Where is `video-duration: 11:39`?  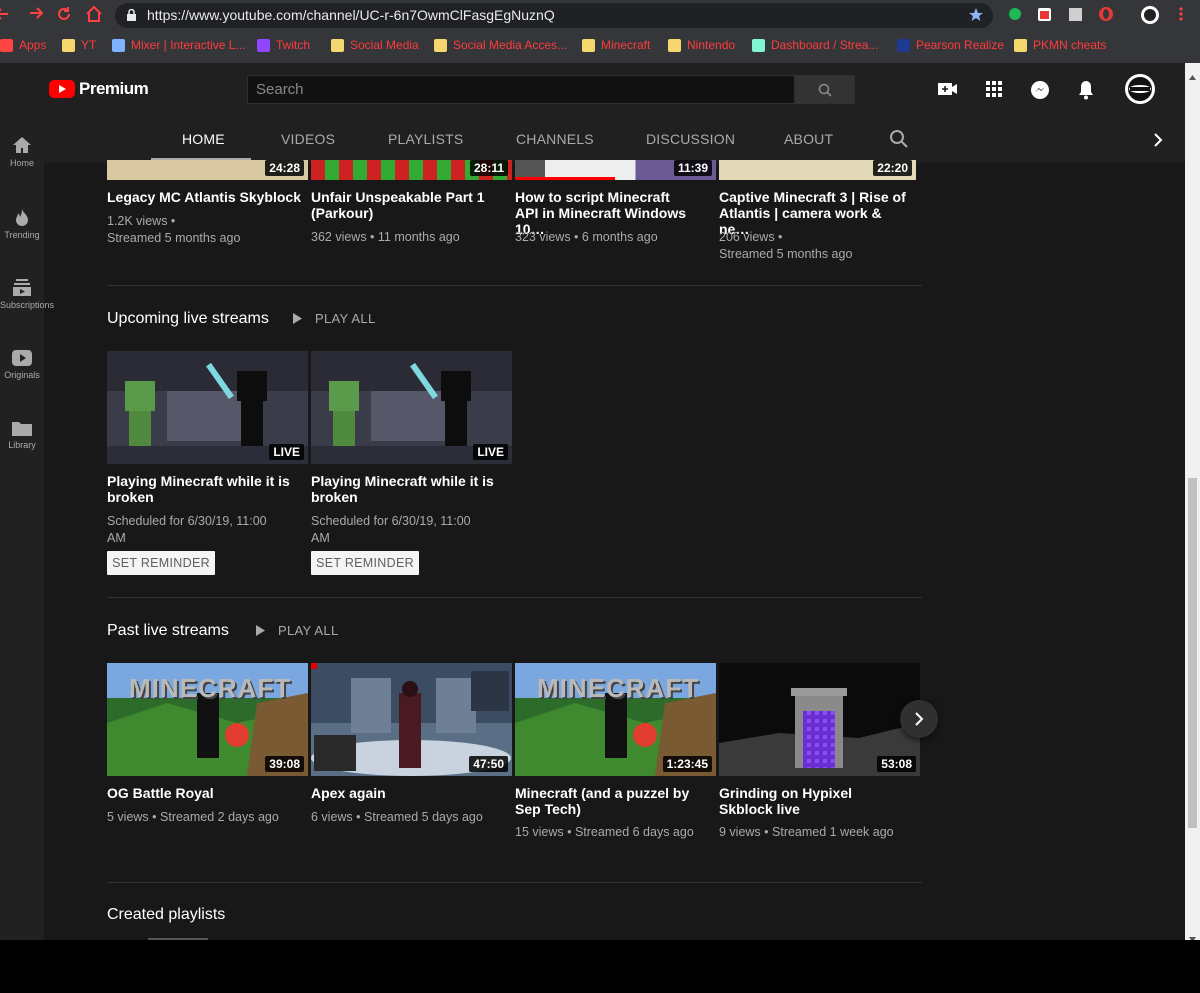
video-duration: 11:39 is located at coordinates (692, 168).